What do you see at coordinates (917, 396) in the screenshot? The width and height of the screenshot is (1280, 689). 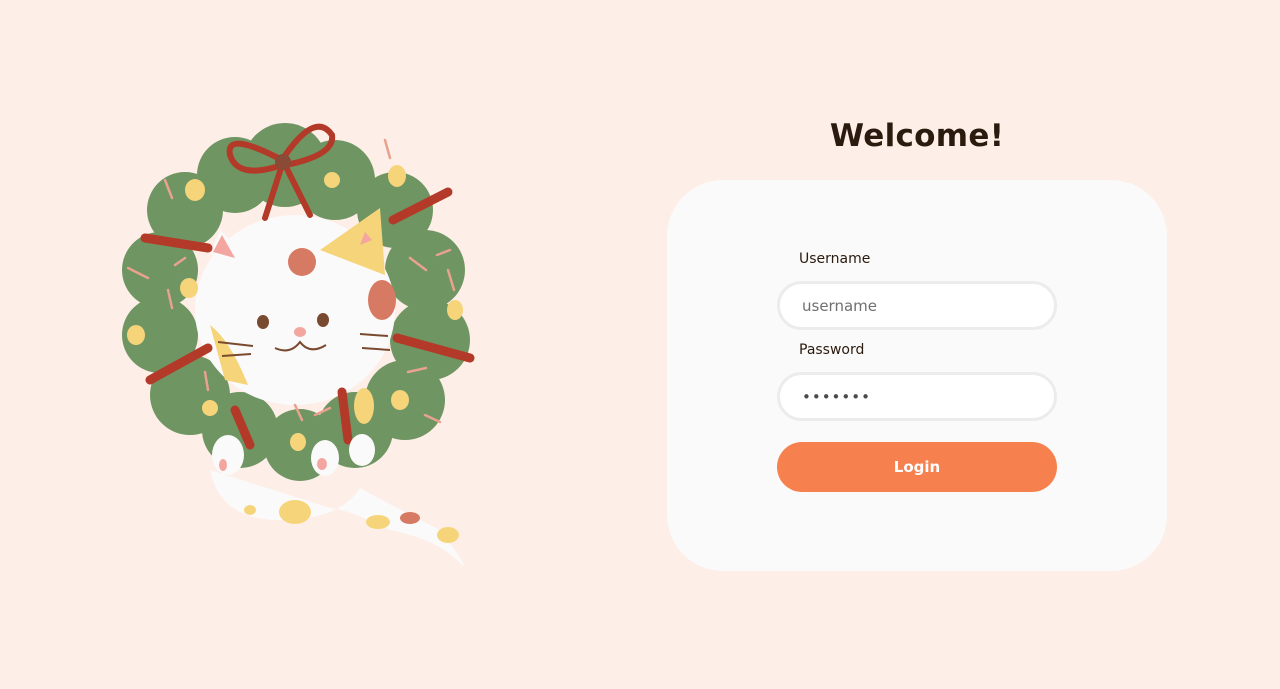 I see `password-input` at bounding box center [917, 396].